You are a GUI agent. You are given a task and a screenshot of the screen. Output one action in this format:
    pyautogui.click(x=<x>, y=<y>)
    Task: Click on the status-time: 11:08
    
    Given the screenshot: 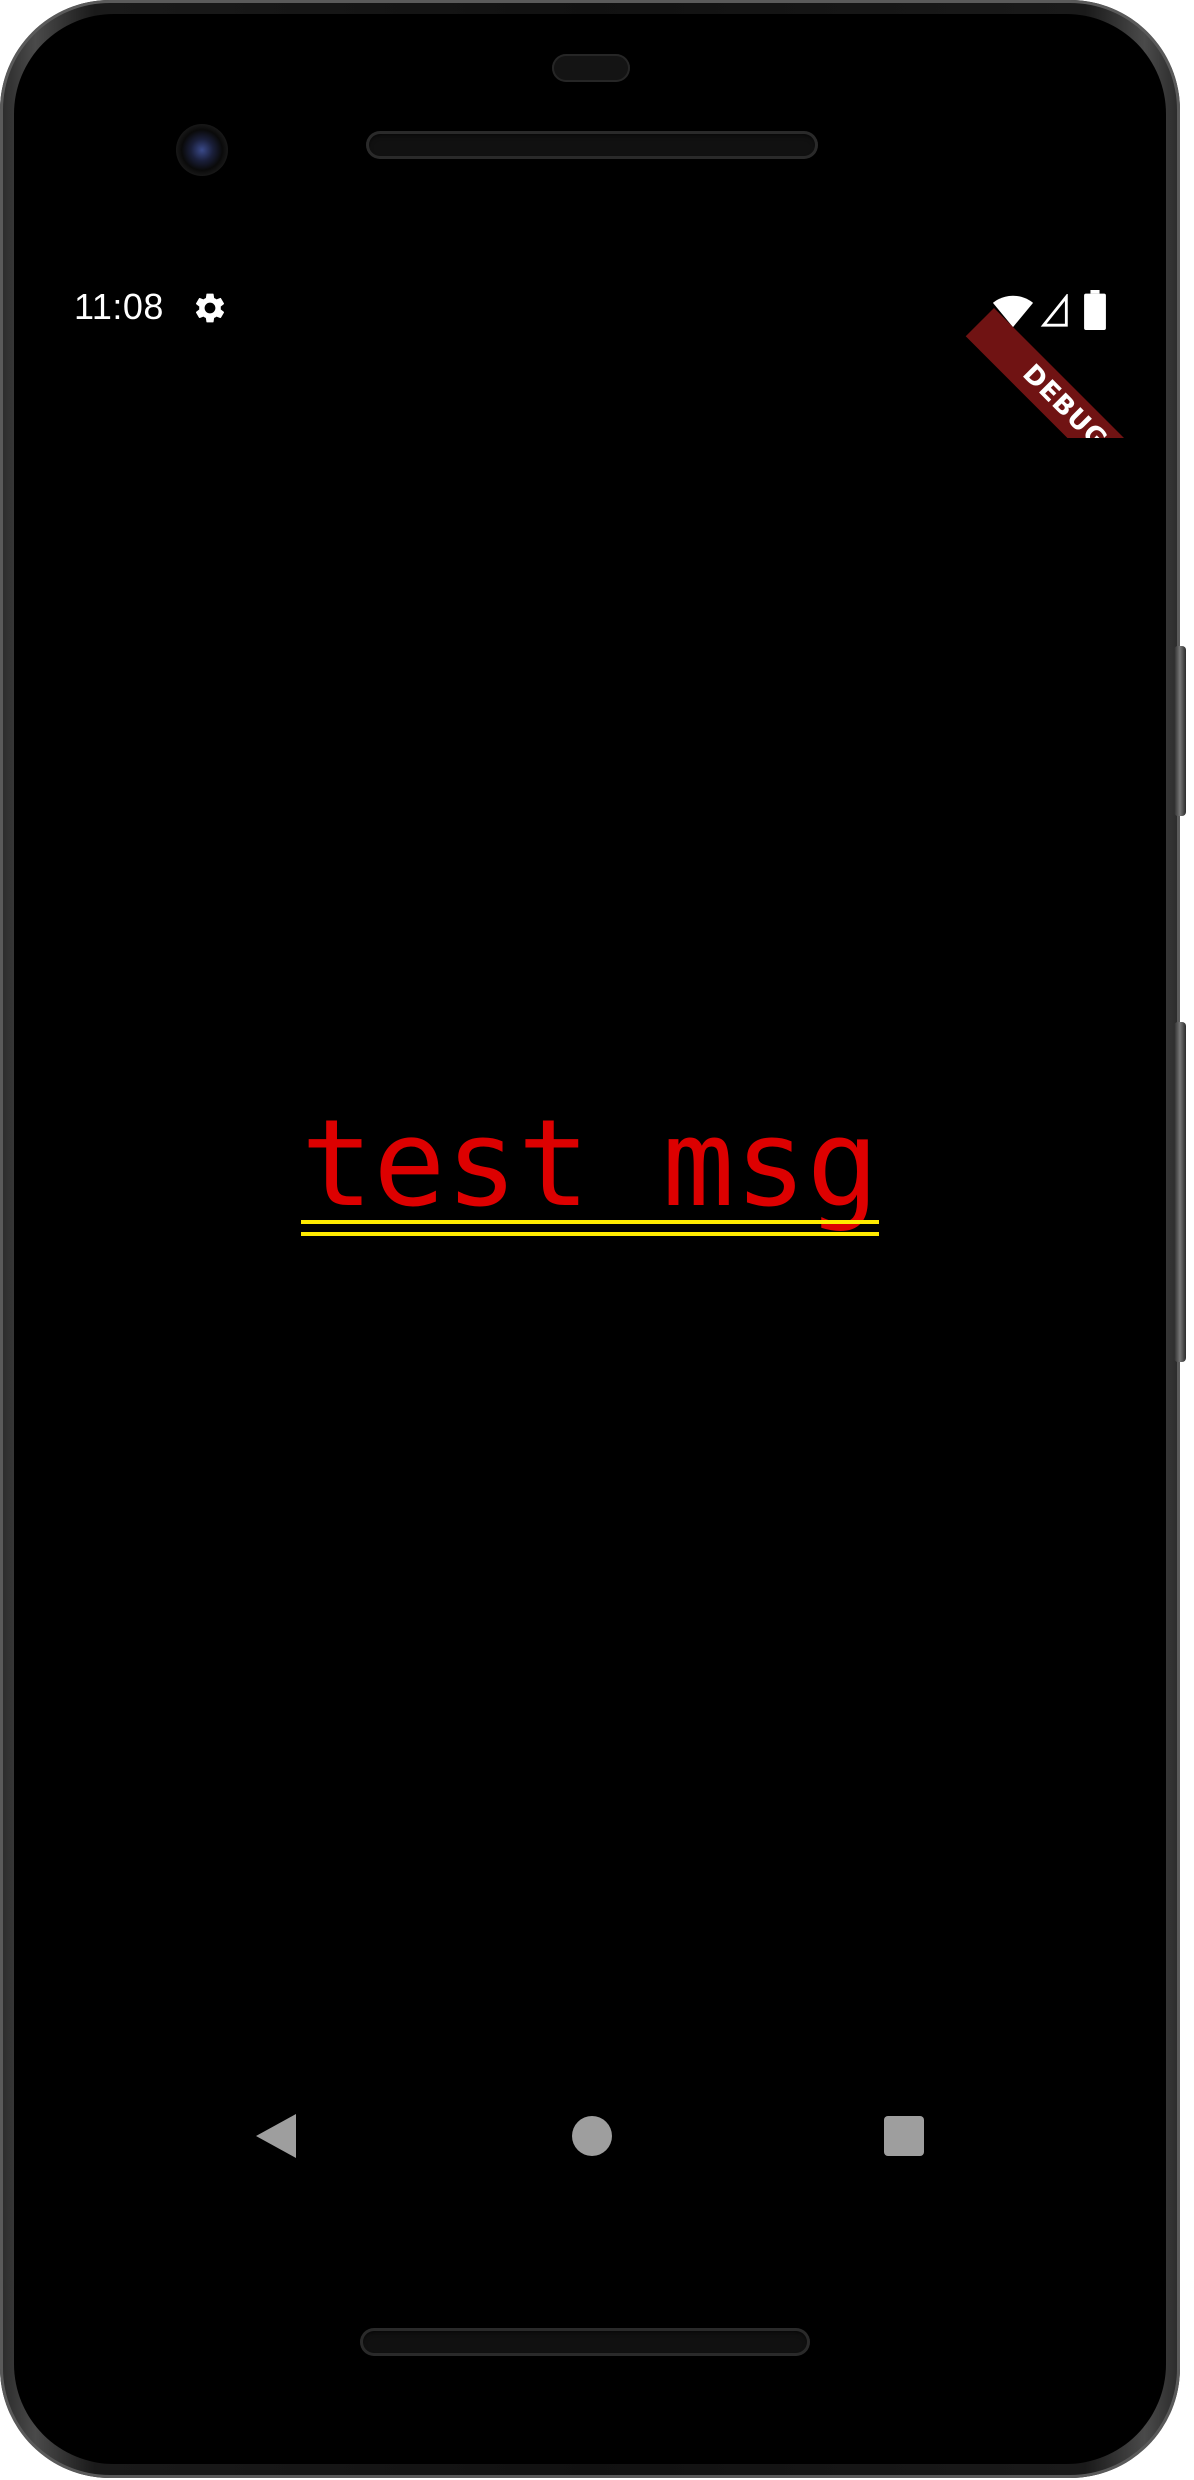 What is the action you would take?
    pyautogui.click(x=119, y=306)
    